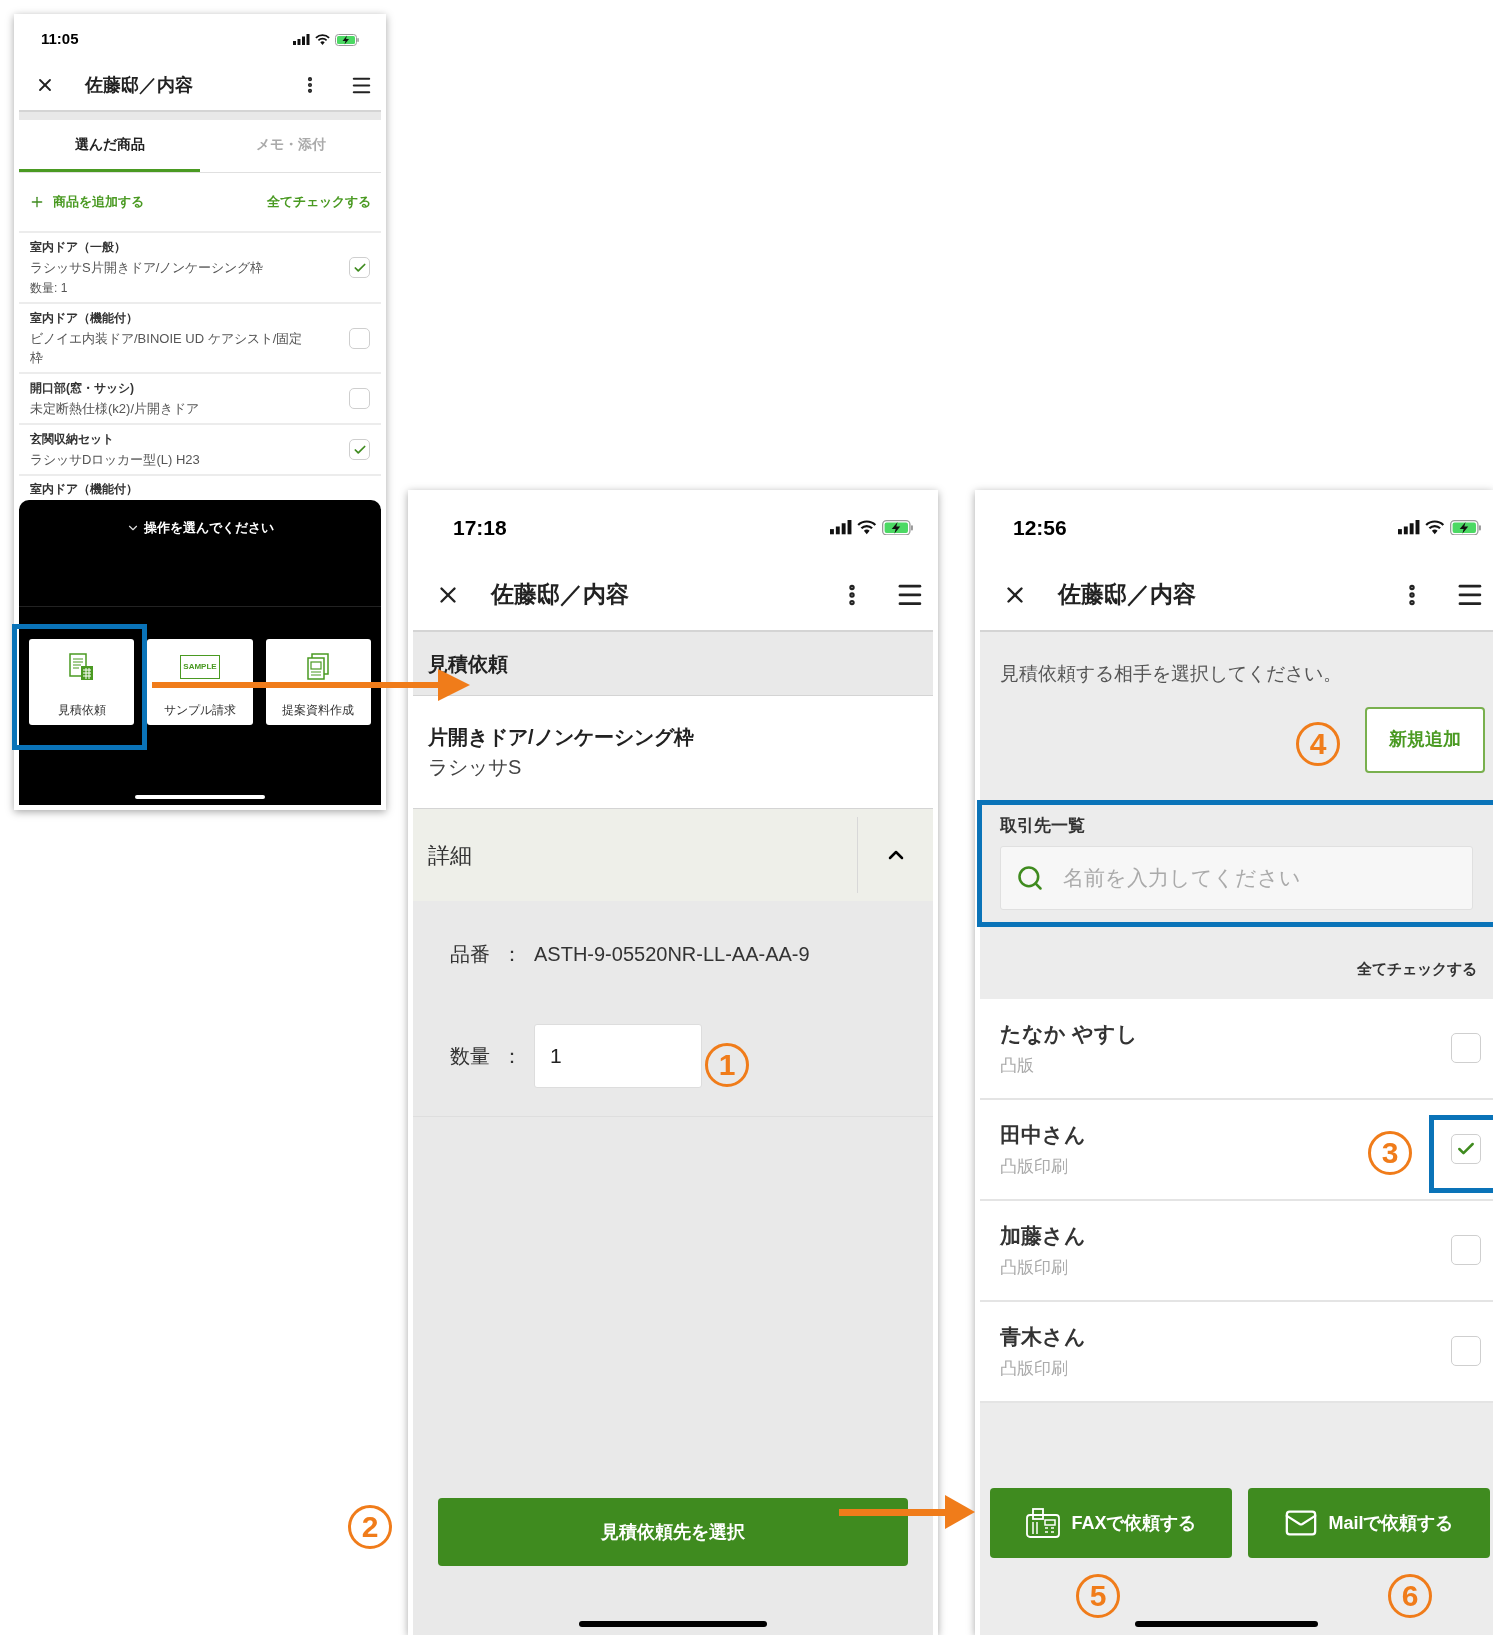 The width and height of the screenshot is (1493, 1635). I want to click on status-time: 11:05, so click(60, 39).